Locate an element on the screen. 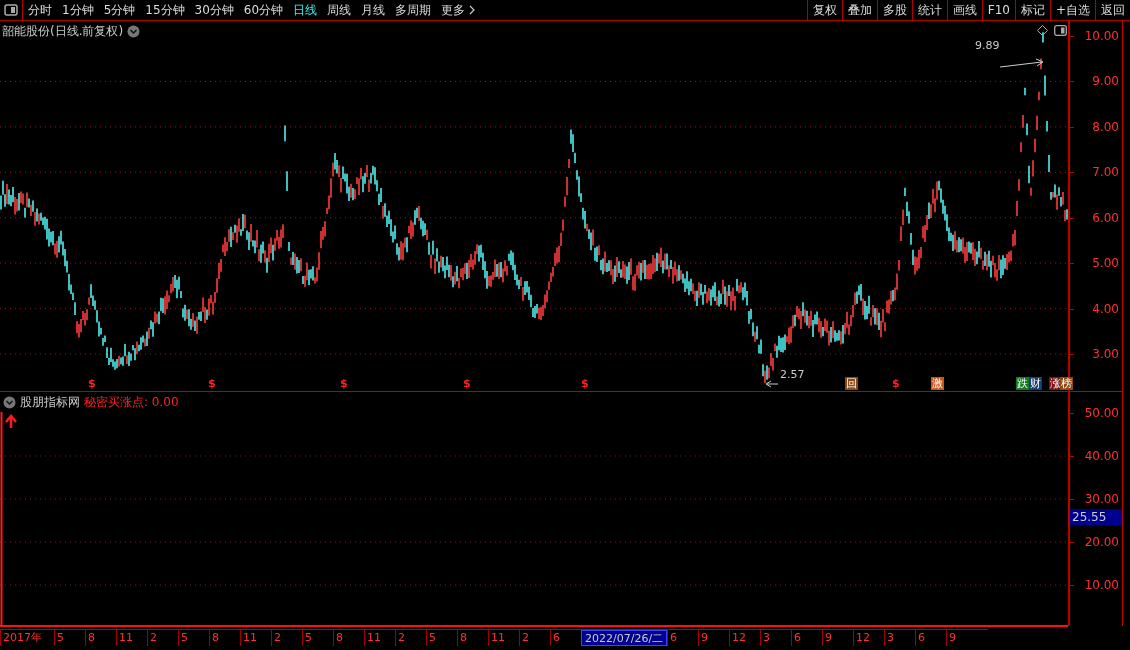 The image size is (1130, 650). chevron-icon is located at coordinates (472, 10).